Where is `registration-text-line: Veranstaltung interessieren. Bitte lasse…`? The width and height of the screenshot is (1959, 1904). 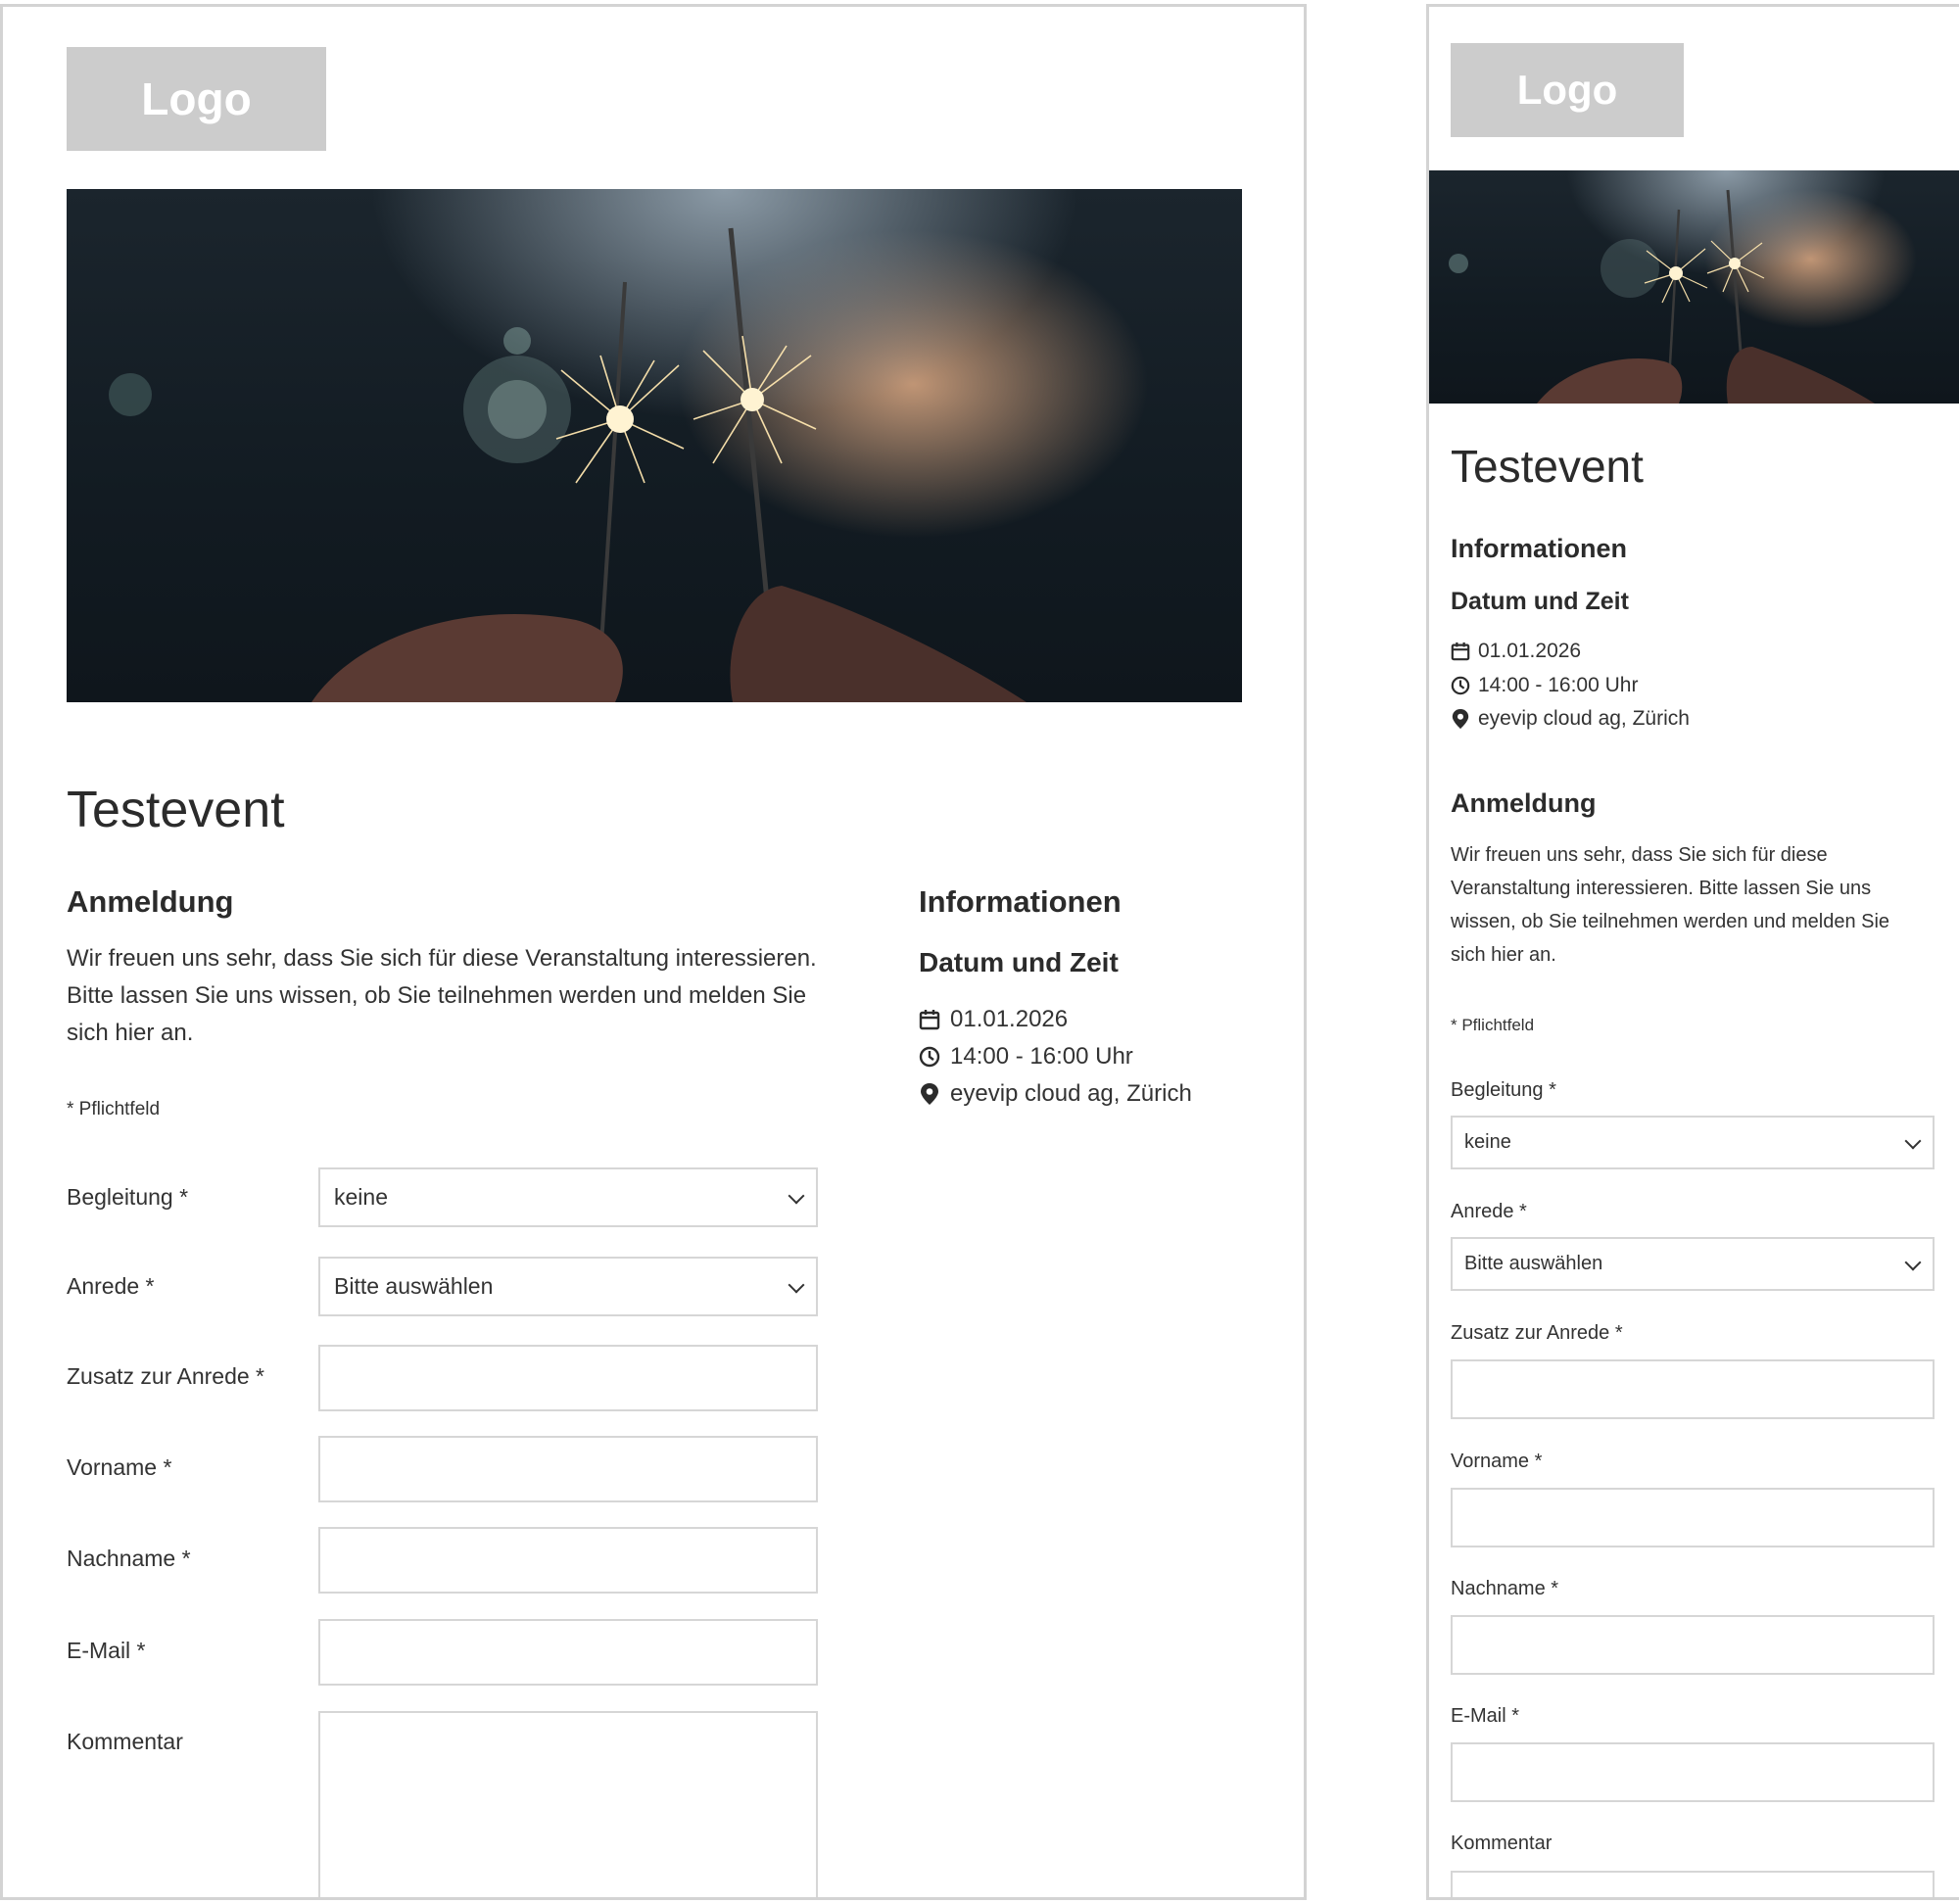
registration-text-line: Veranstaltung interessieren. Bitte lasse… is located at coordinates (1661, 888).